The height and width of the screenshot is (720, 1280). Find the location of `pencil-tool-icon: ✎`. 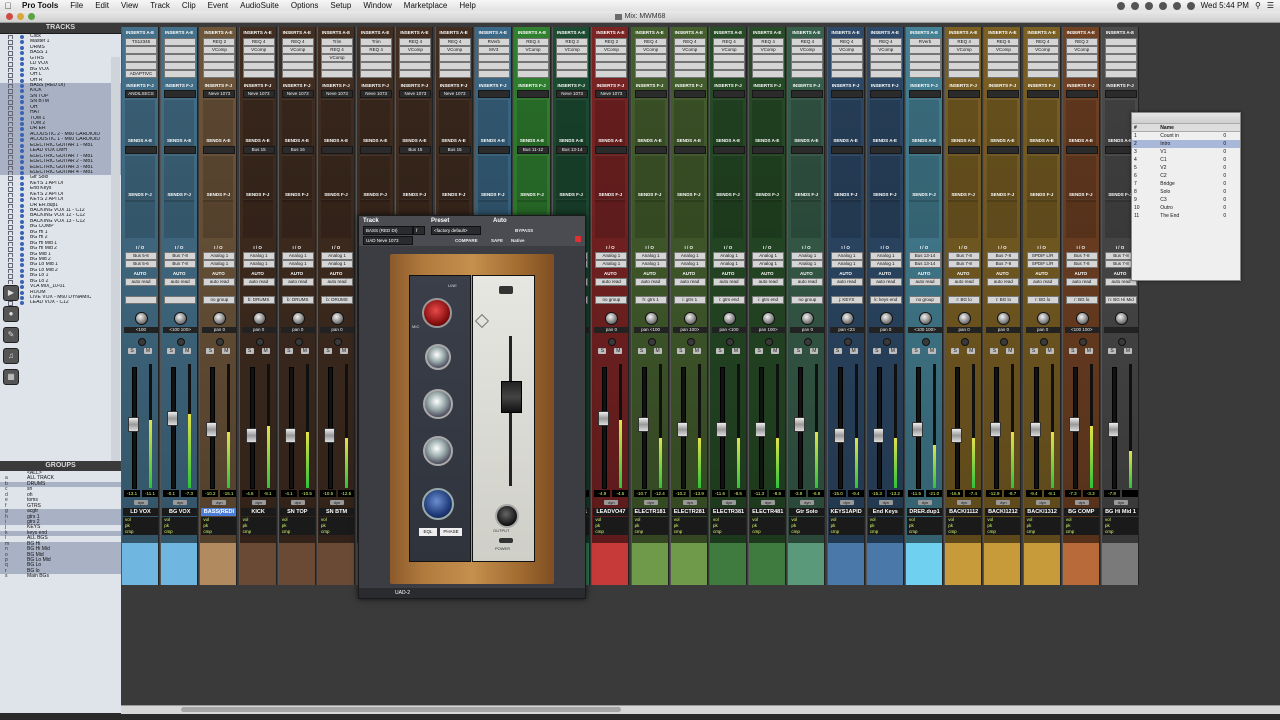

pencil-tool-icon: ✎ is located at coordinates (11, 335).